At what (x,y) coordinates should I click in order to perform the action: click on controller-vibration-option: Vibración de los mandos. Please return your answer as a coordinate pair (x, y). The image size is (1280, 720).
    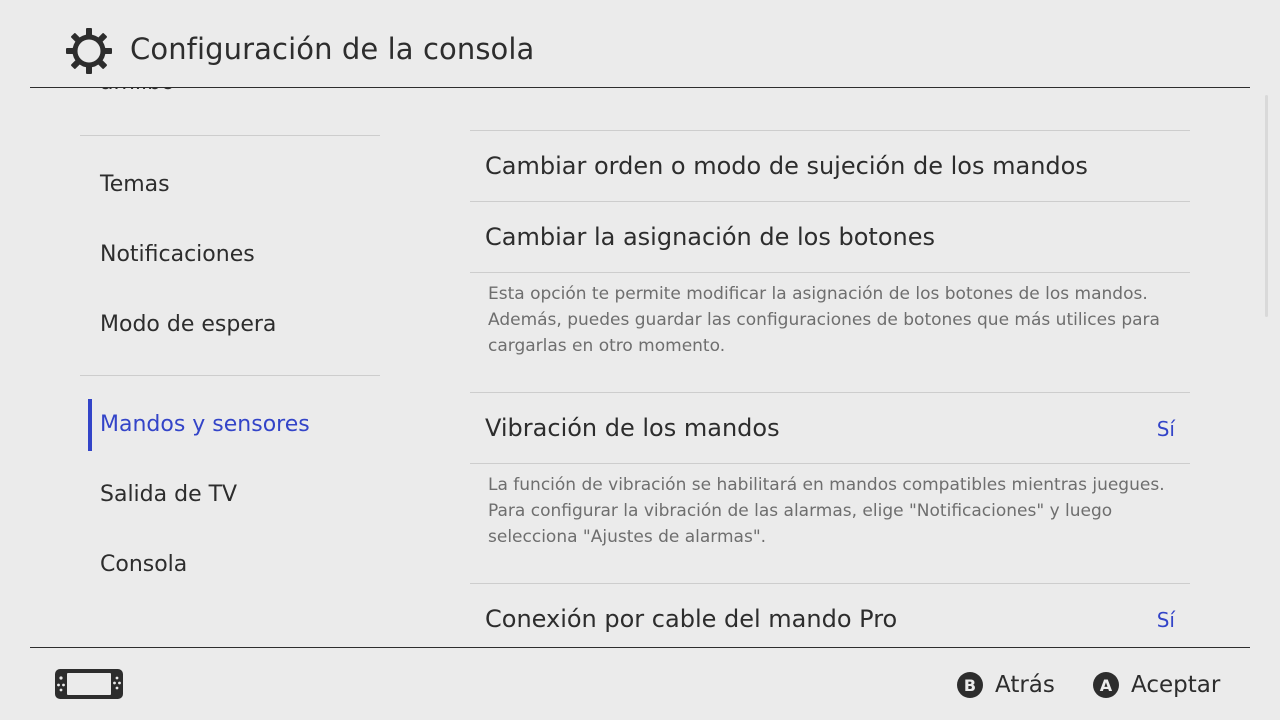
    Looking at the image, I should click on (632, 428).